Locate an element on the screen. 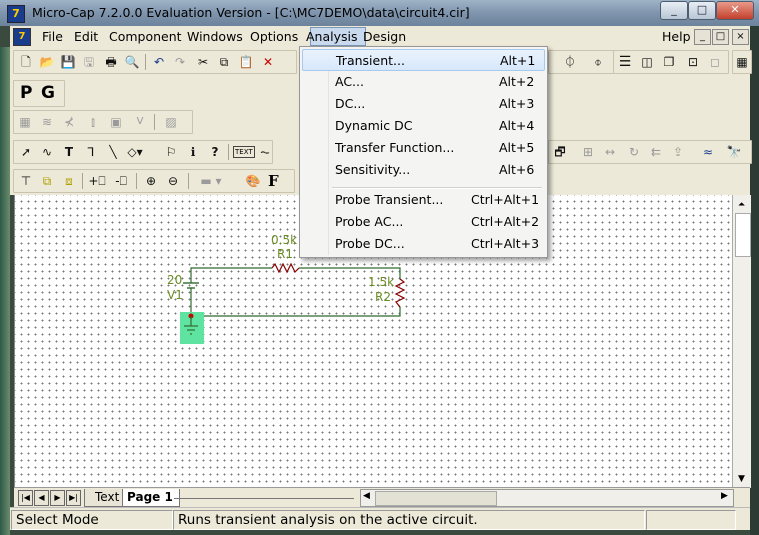 The image size is (759, 535). v1-value-label: 20 is located at coordinates (174, 280).